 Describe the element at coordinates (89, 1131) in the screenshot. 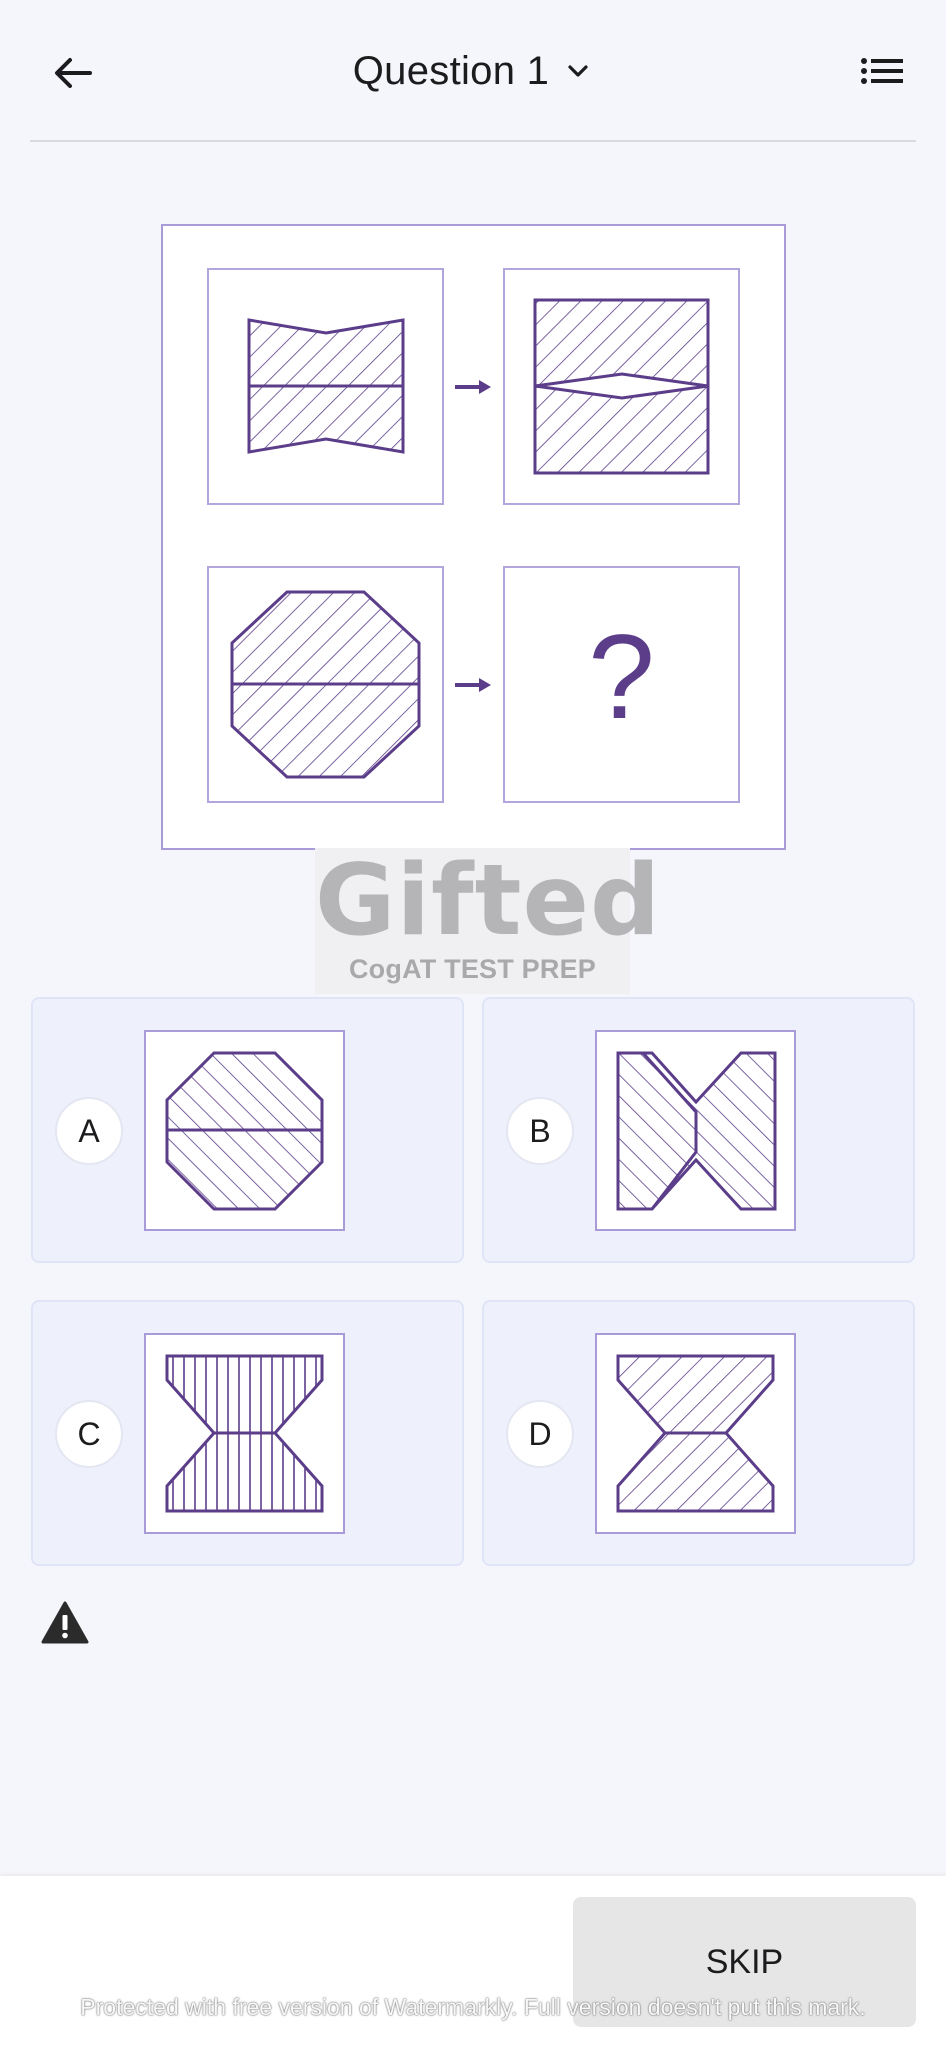

I see `option-letter: A` at that location.